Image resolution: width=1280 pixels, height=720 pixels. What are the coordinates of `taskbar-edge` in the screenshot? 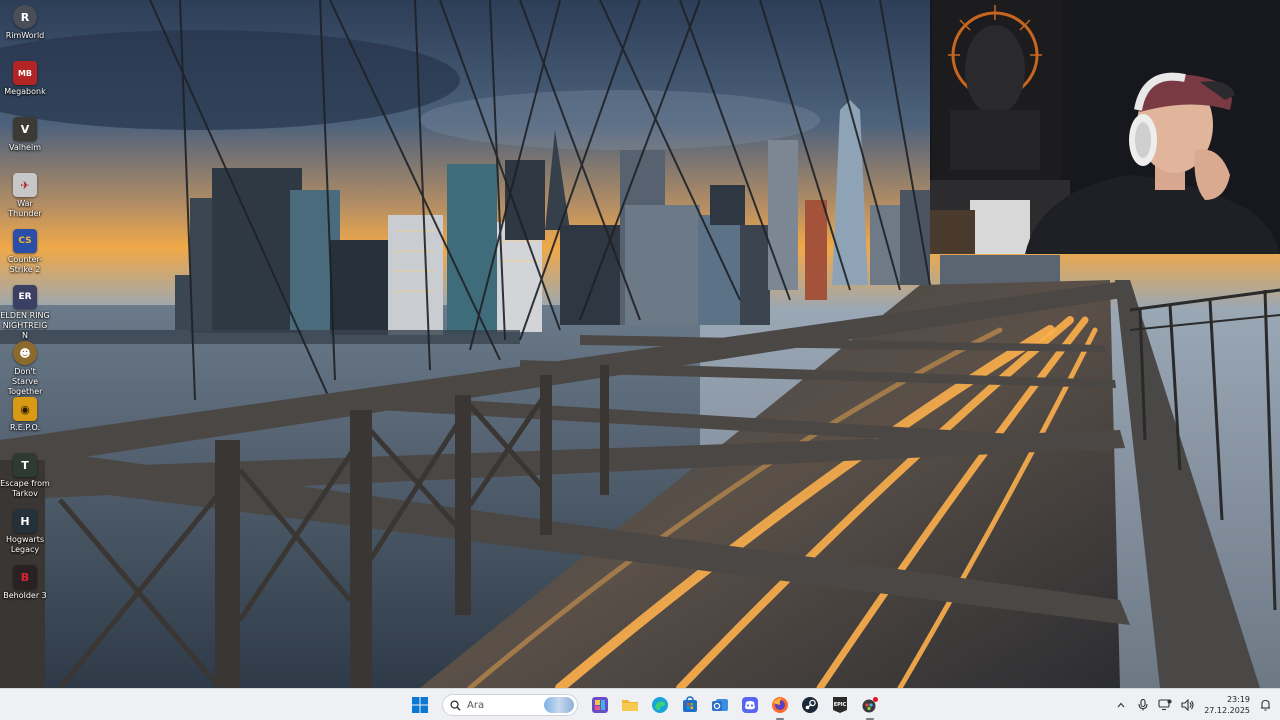 It's located at (660, 705).